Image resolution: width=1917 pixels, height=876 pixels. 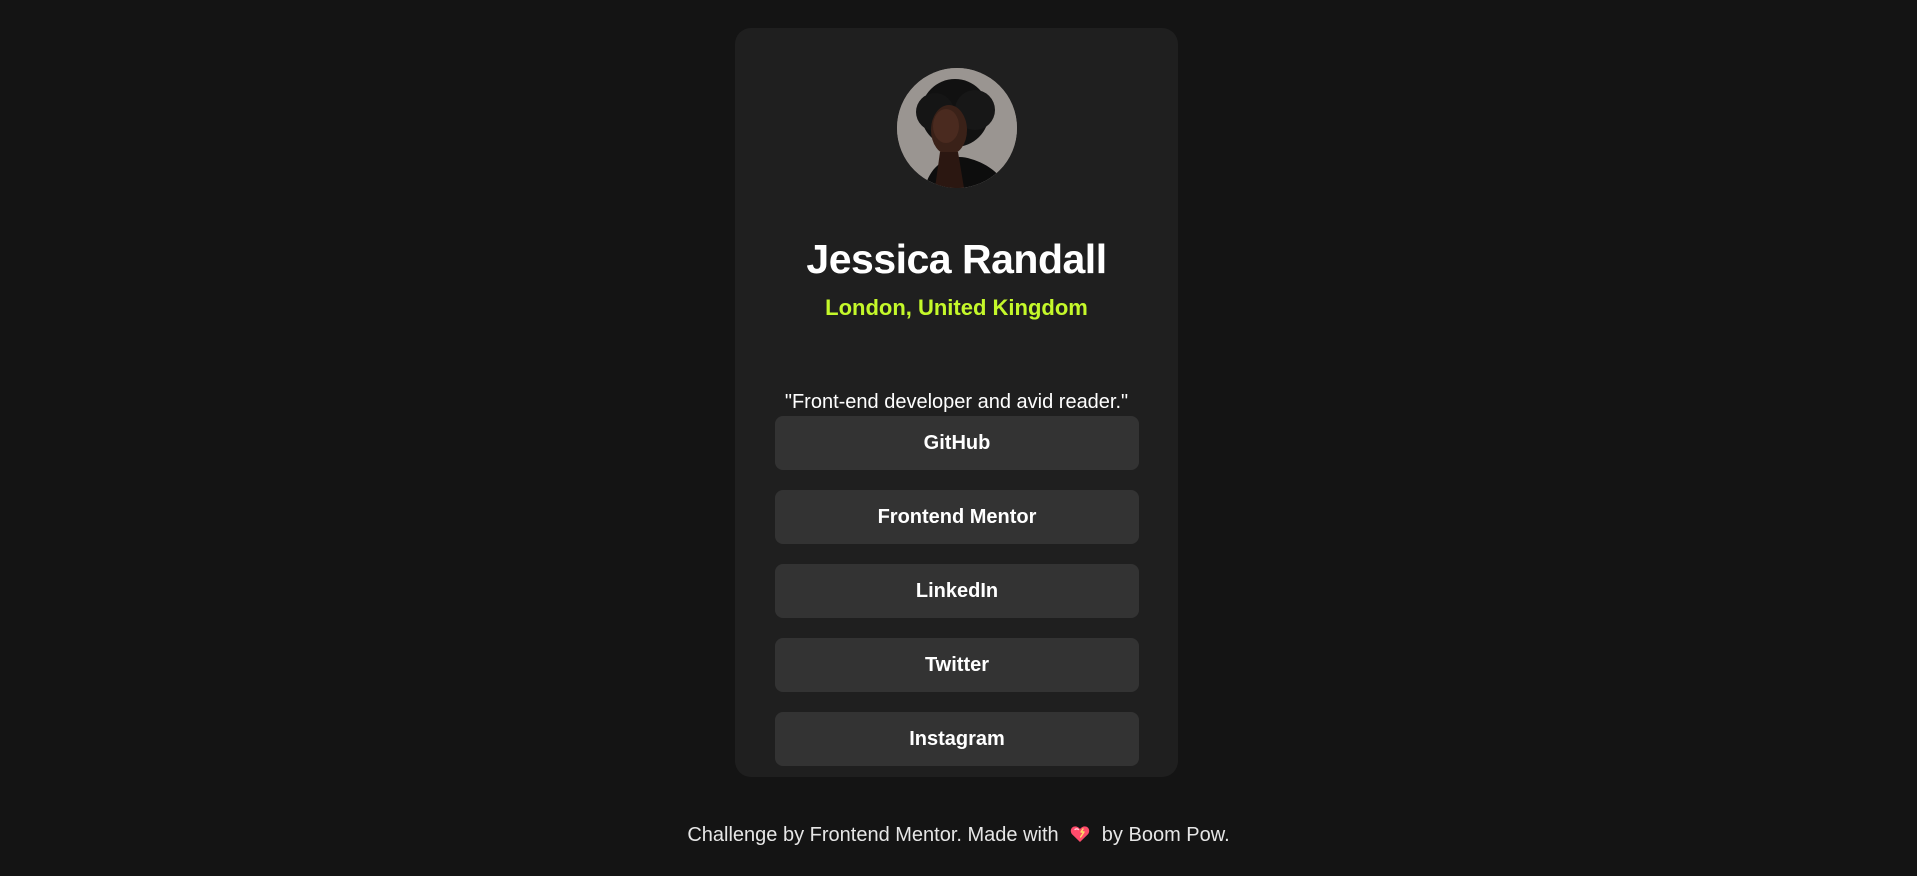 I want to click on profile-photo-icon, so click(x=957, y=128).